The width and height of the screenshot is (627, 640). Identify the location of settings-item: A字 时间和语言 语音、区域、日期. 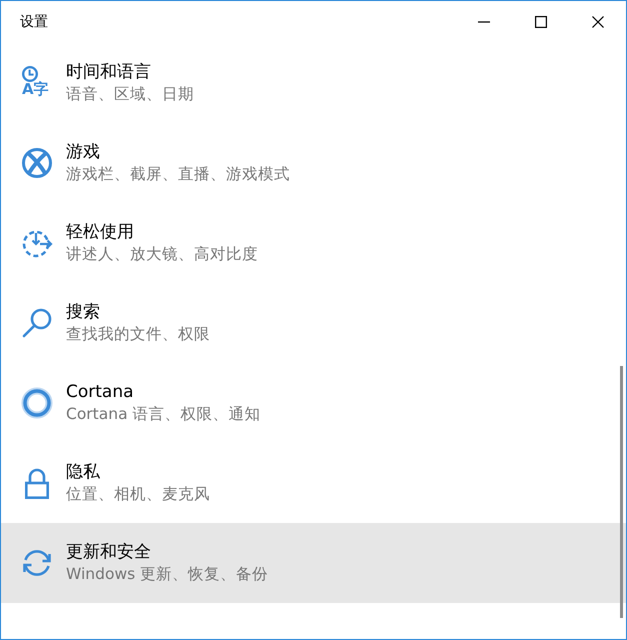
(313, 83).